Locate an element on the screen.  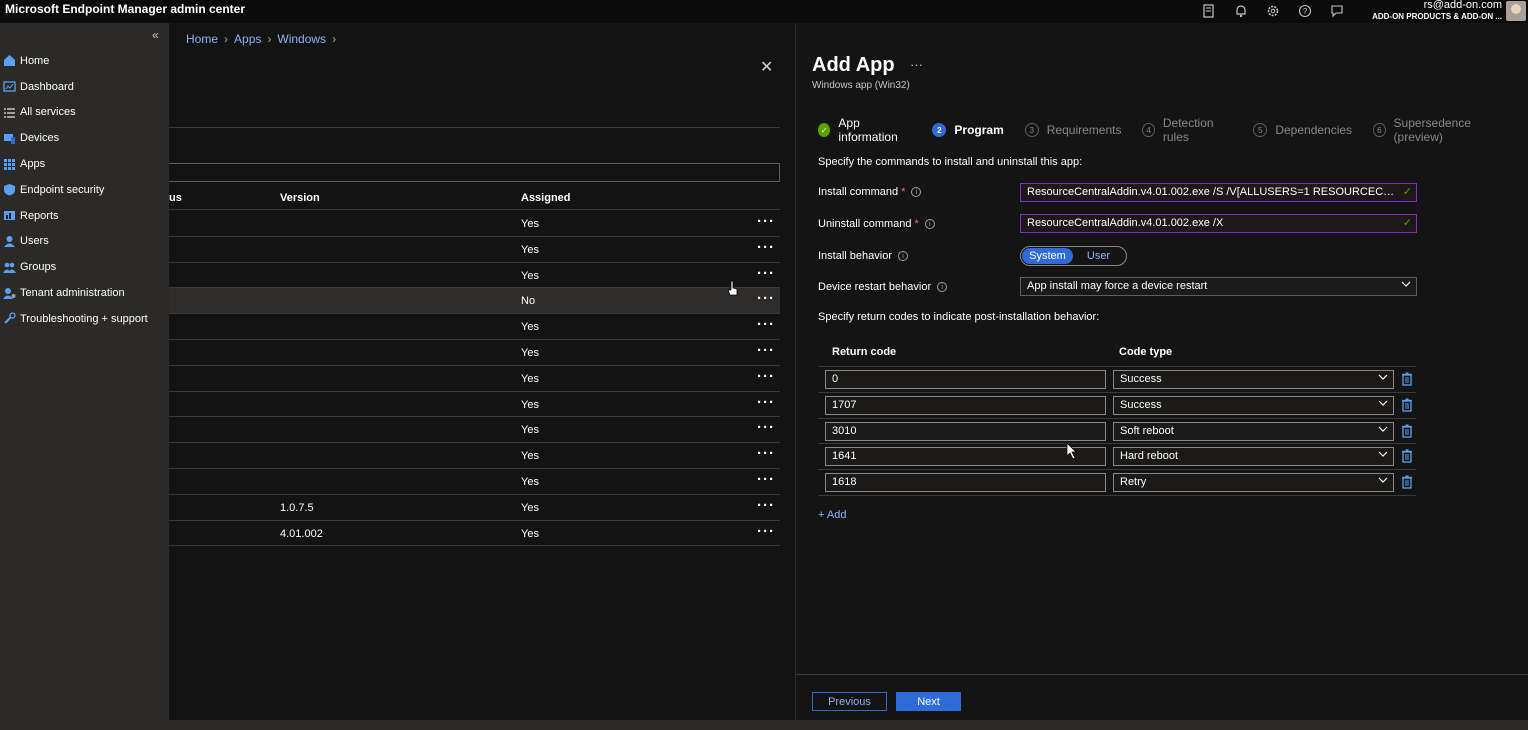
row-assigned: Yes is located at coordinates (530, 327).